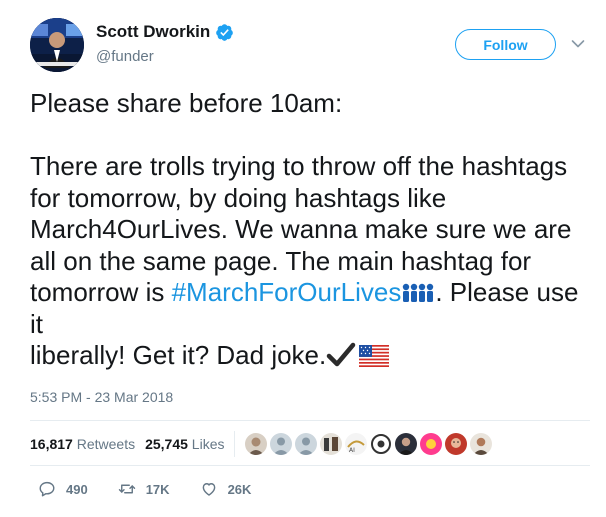 This screenshot has height=517, width=606. Describe the element at coordinates (125, 56) in the screenshot. I see `user-handle: @funder` at that location.